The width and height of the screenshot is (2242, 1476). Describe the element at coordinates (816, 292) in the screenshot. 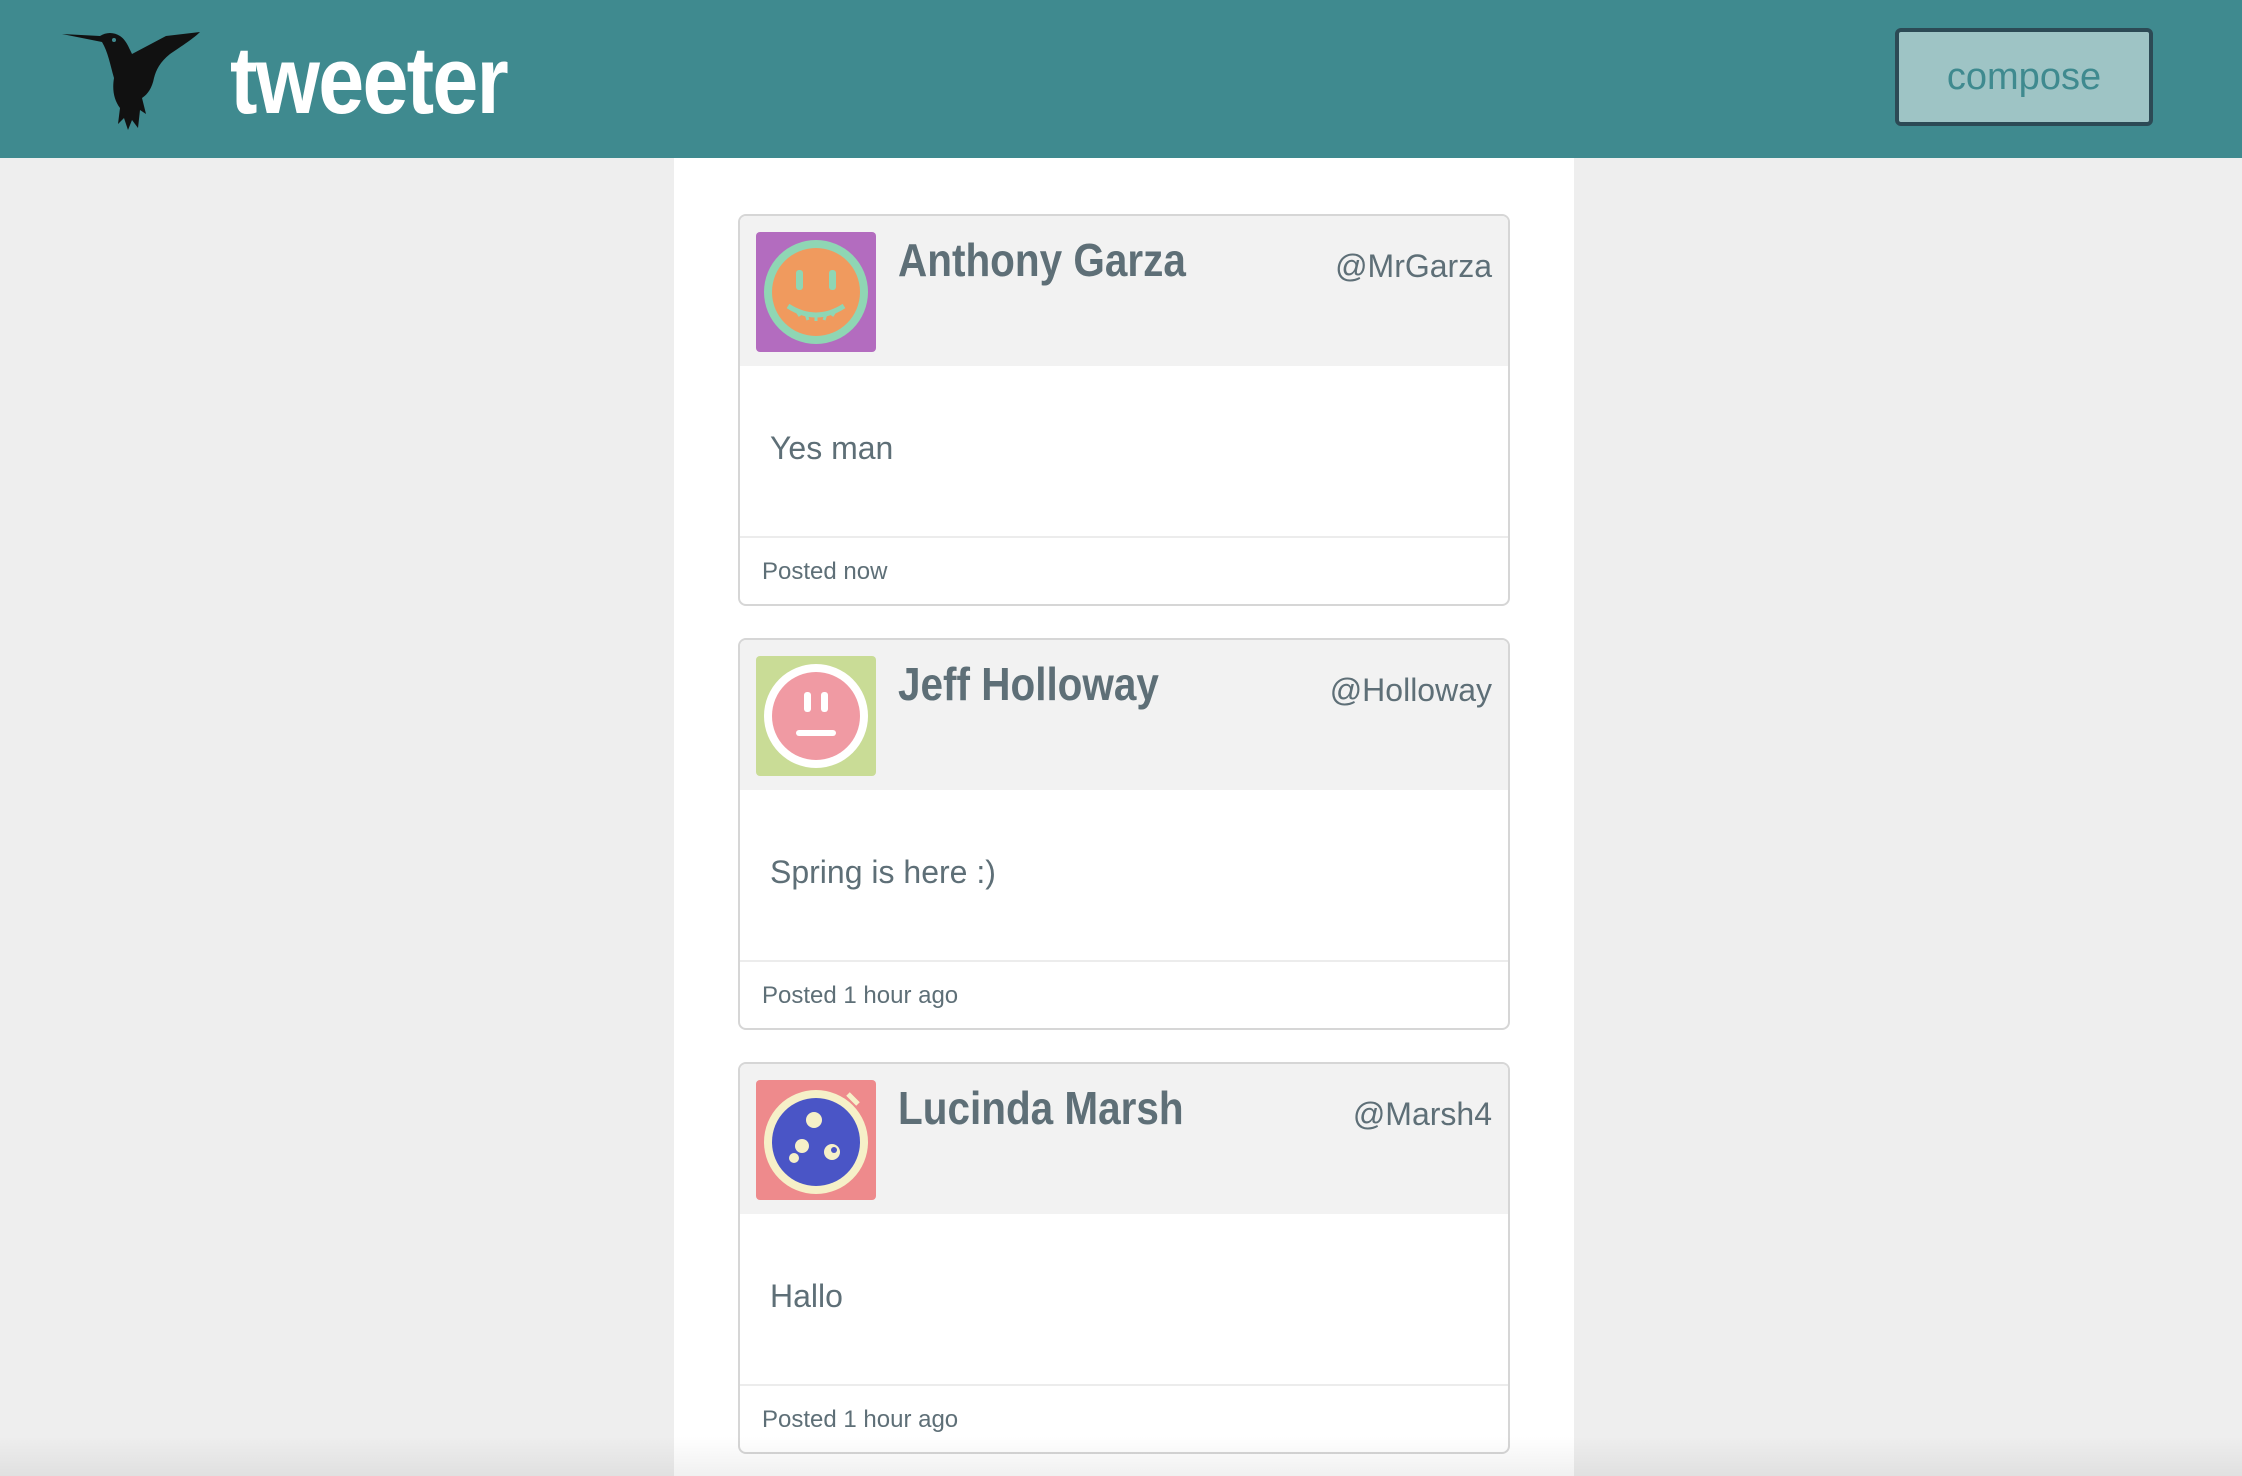

I see `grinning-face-avatar-icon` at that location.